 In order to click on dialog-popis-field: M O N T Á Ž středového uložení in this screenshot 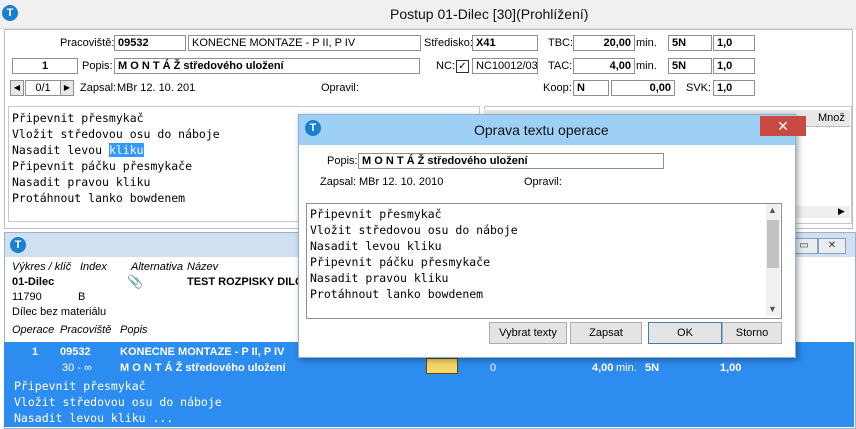, I will do `click(511, 161)`.